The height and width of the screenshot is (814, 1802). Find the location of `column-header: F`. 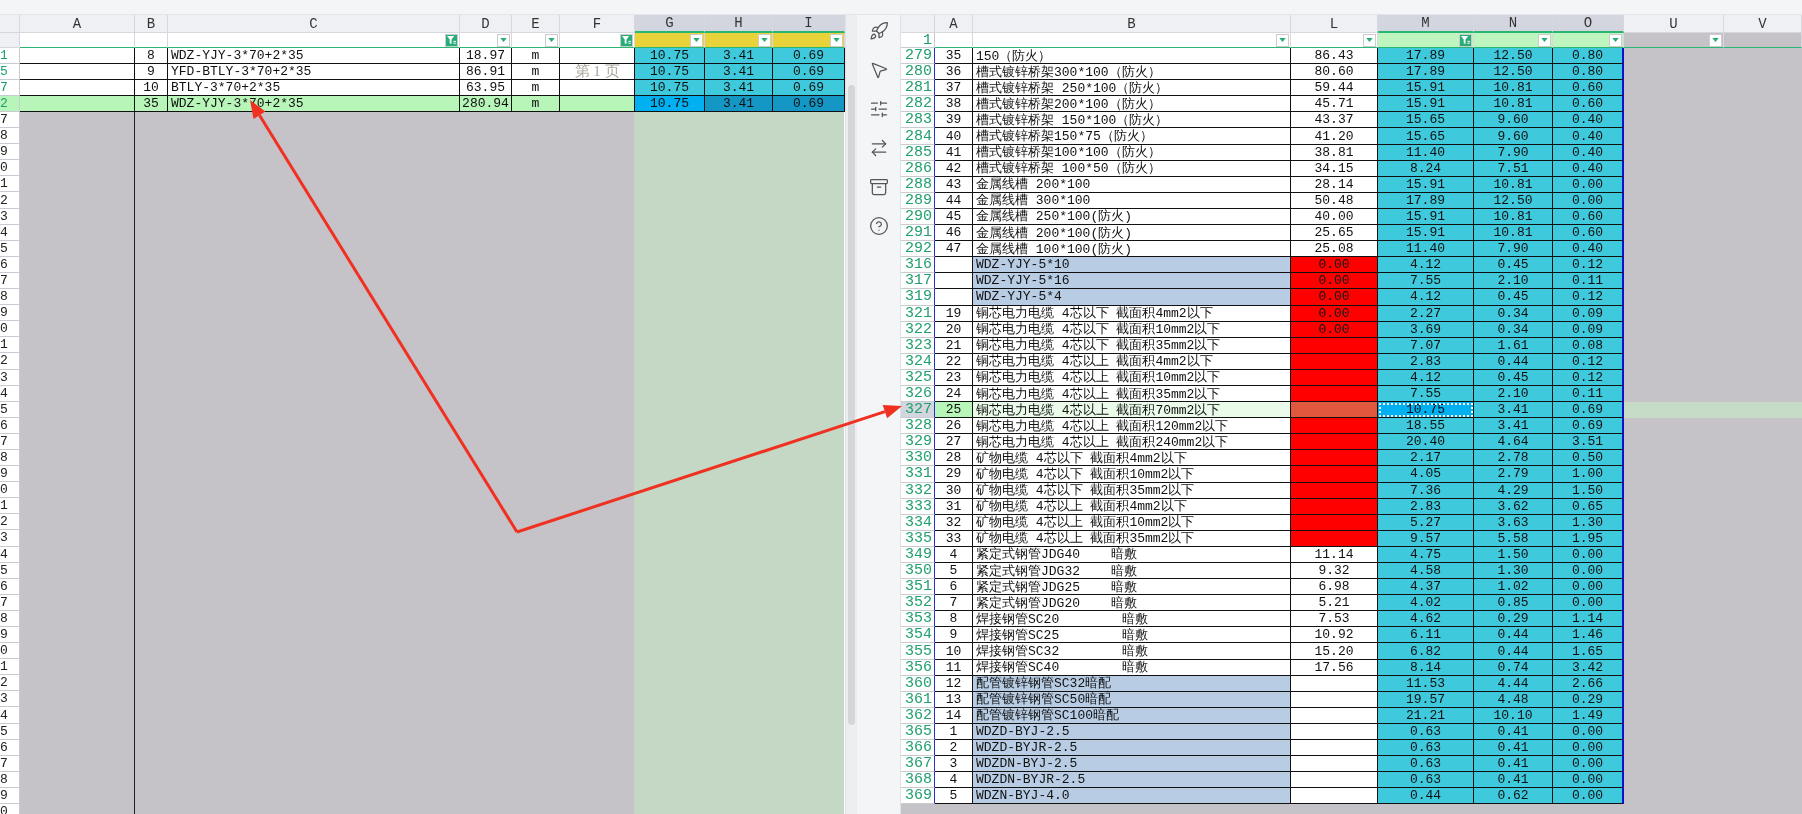

column-header: F is located at coordinates (597, 24).